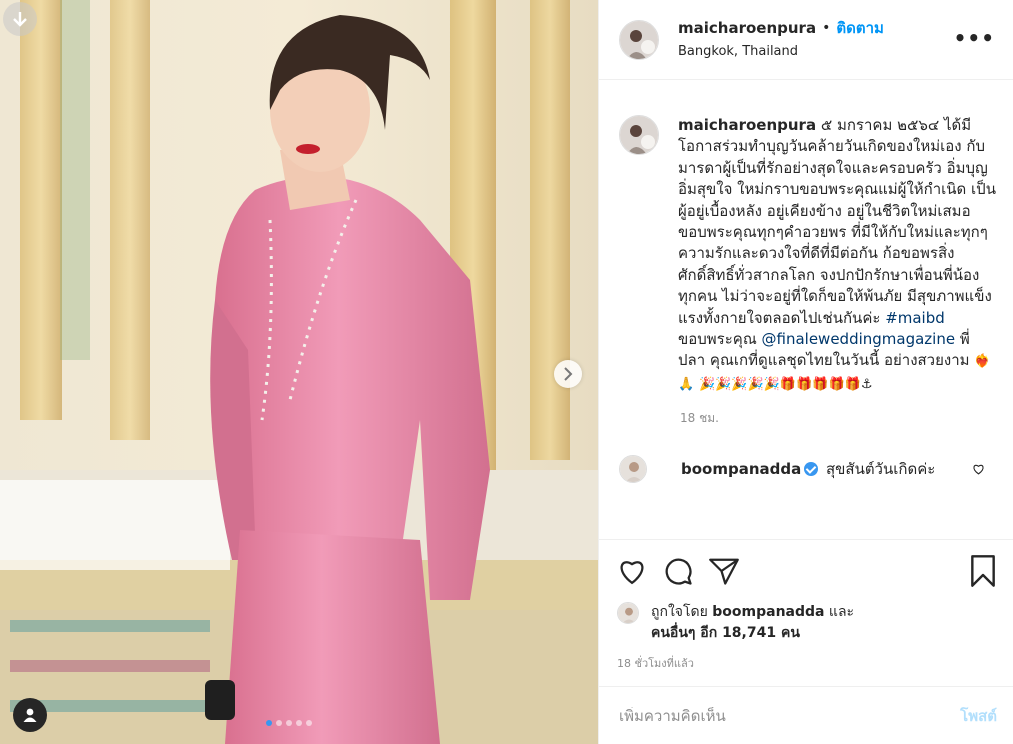 This screenshot has height=744, width=1013. Describe the element at coordinates (838, 418) in the screenshot. I see `caption-timestamp: 18 ชม.` at that location.